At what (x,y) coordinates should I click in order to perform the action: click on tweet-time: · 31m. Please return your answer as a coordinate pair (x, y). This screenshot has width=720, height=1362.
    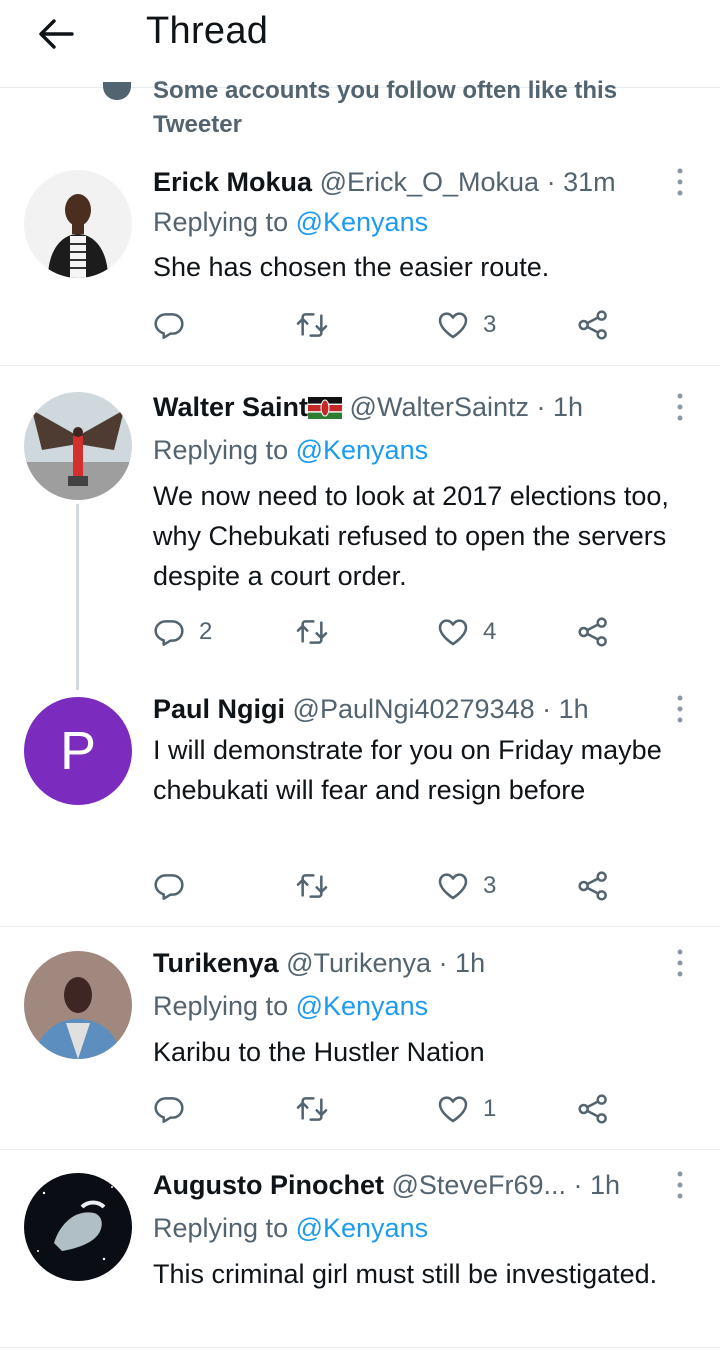
    Looking at the image, I should click on (581, 182).